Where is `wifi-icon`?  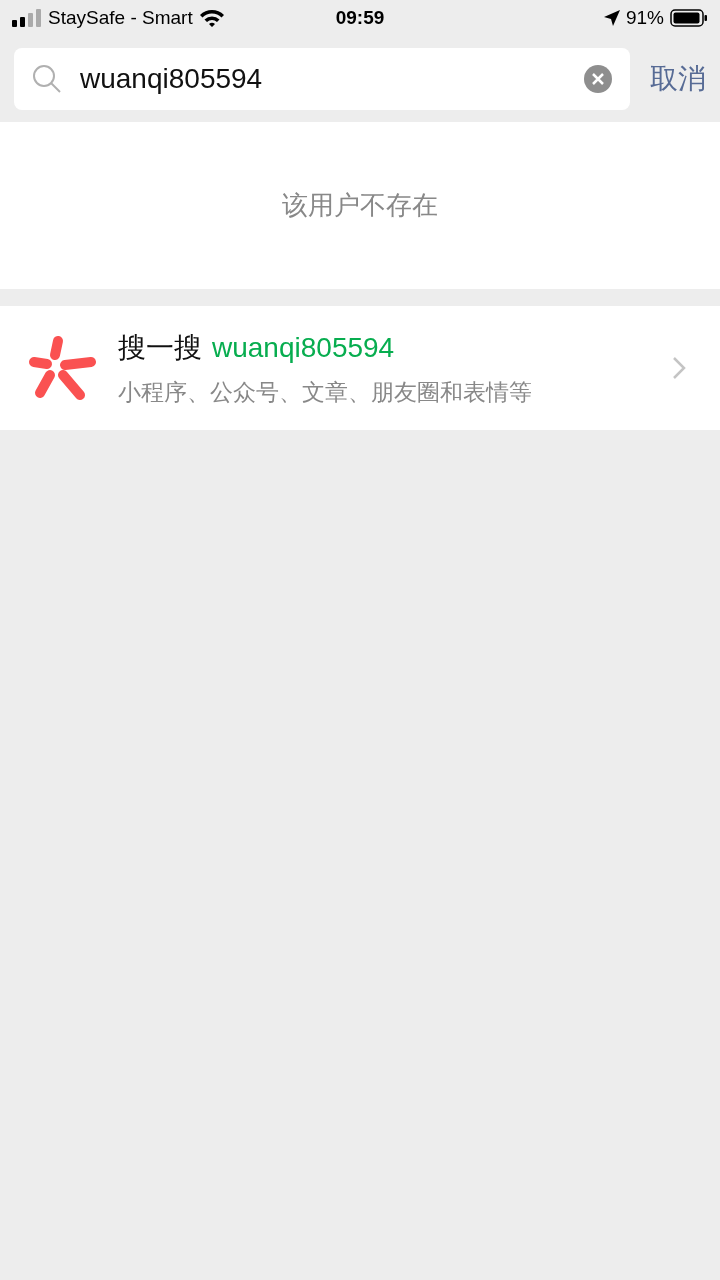
wifi-icon is located at coordinates (211, 18).